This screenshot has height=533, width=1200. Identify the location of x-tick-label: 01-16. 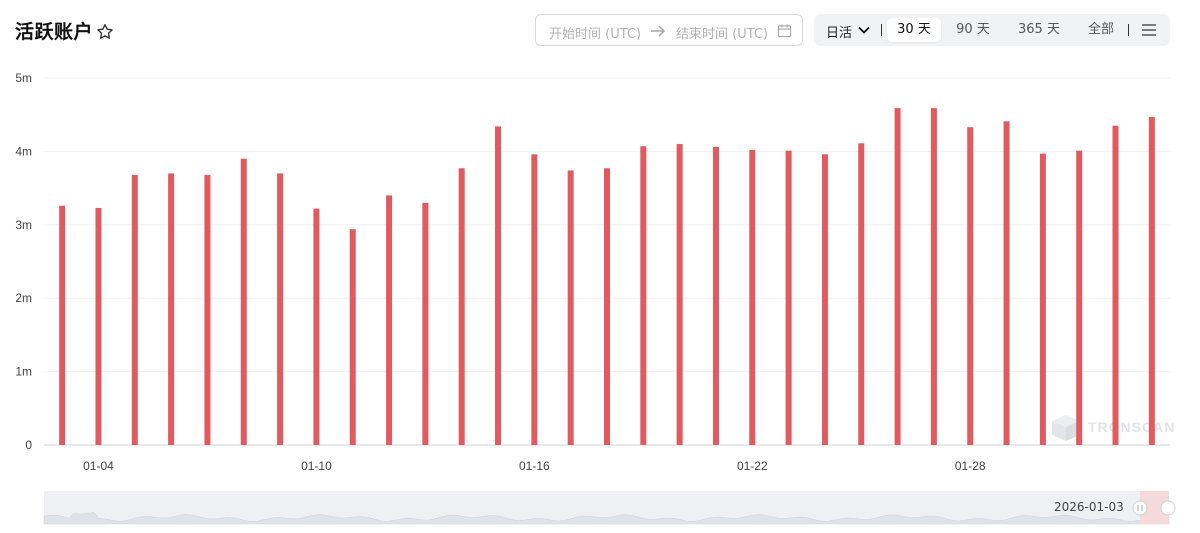
(534, 466).